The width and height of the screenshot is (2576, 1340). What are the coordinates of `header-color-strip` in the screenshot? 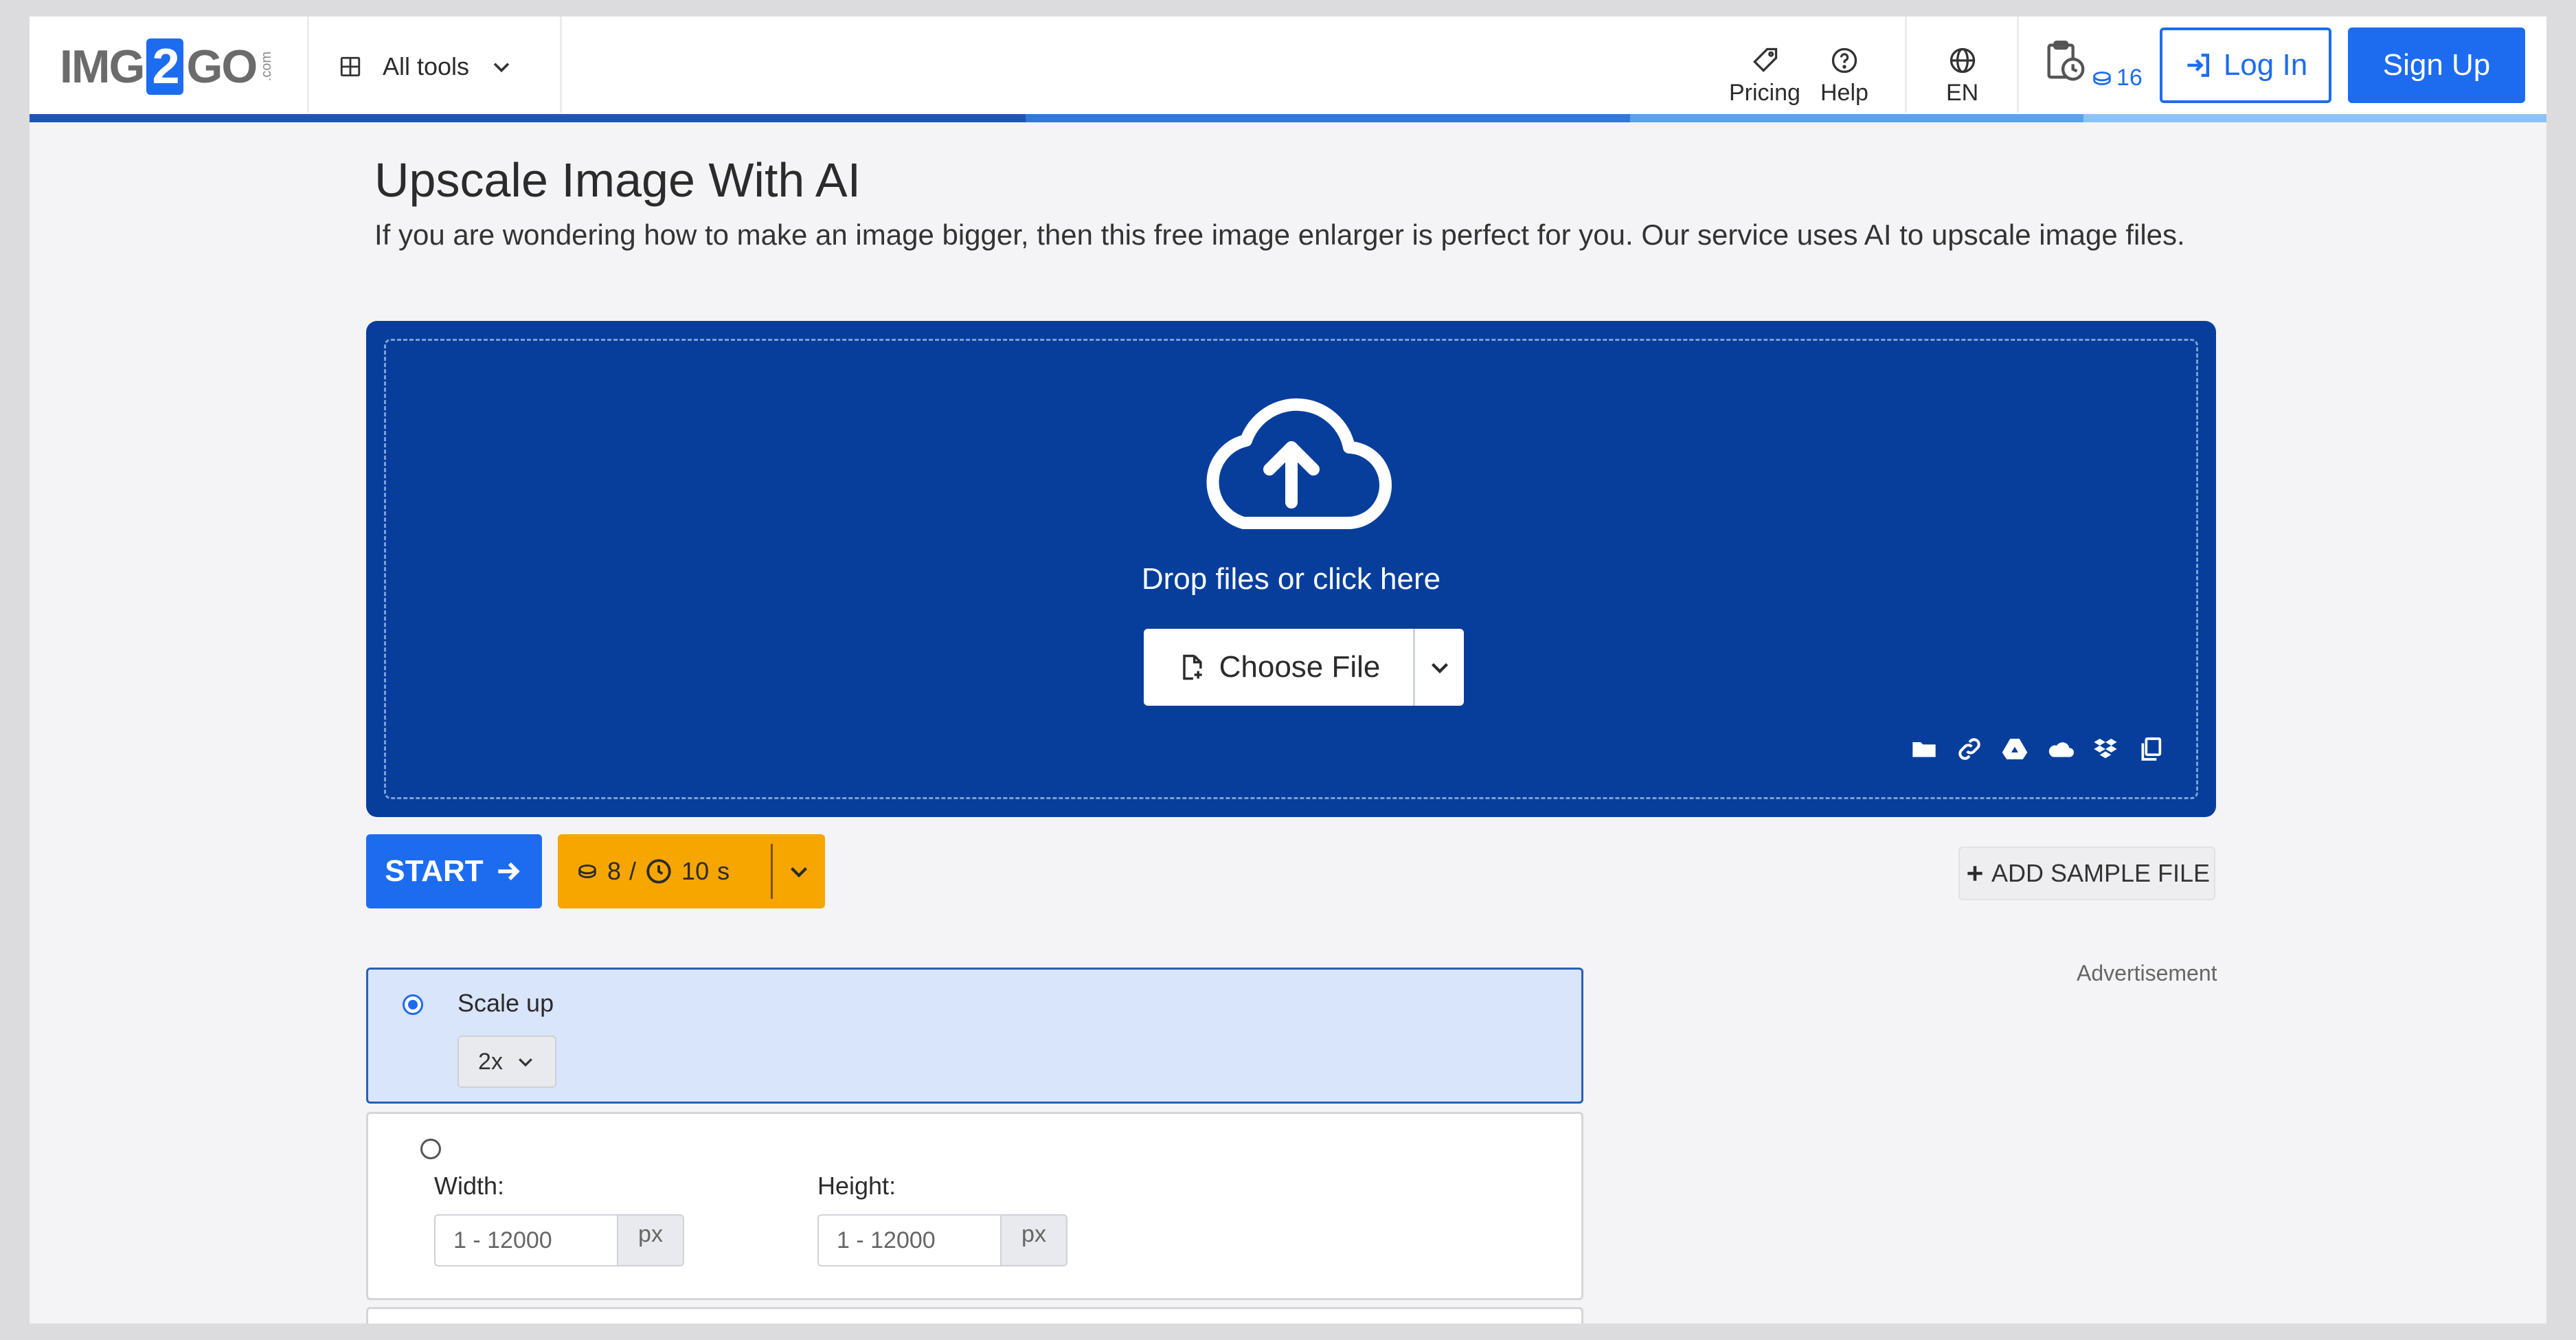 It's located at (1288, 118).